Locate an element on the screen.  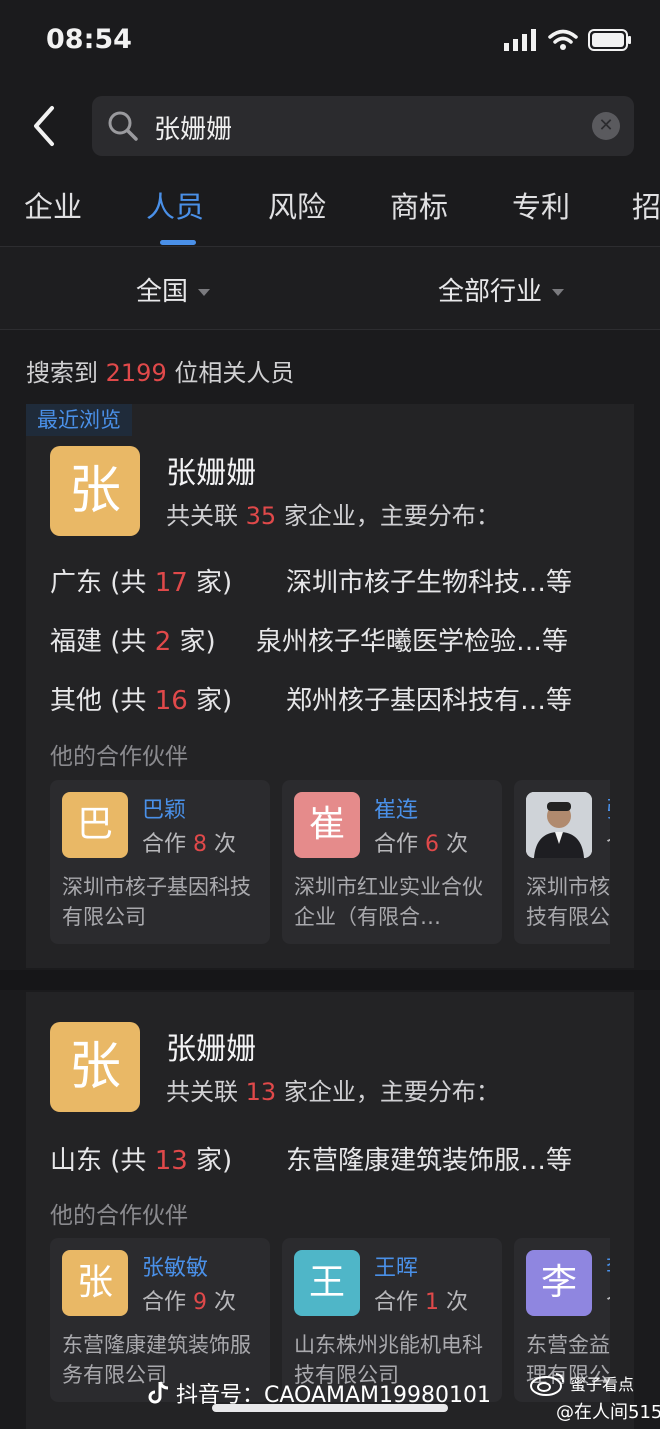
association-summary: 共关联 13 家企业，主要分布： is located at coordinates (333, 1089).